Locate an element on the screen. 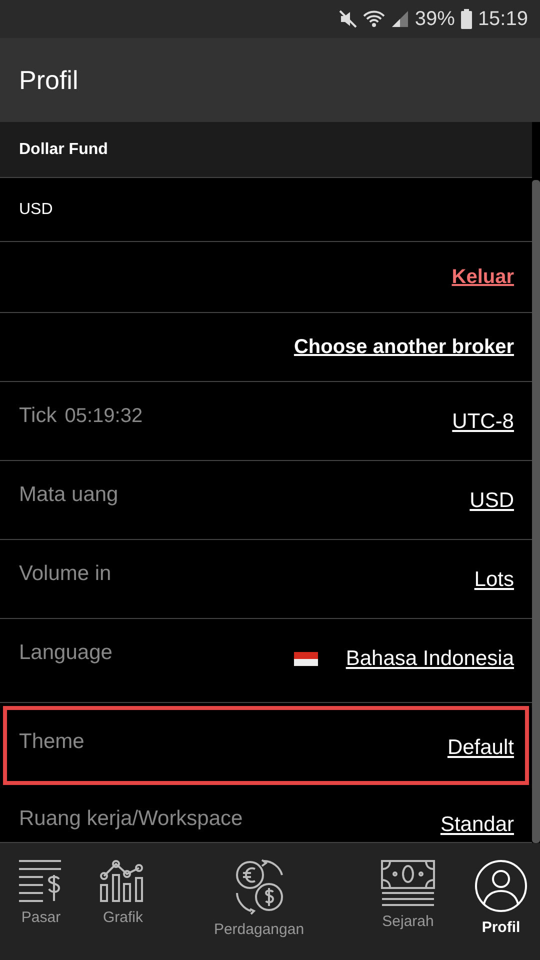 The image size is (540, 960). nav-tab: Sejarah is located at coordinates (408, 894).